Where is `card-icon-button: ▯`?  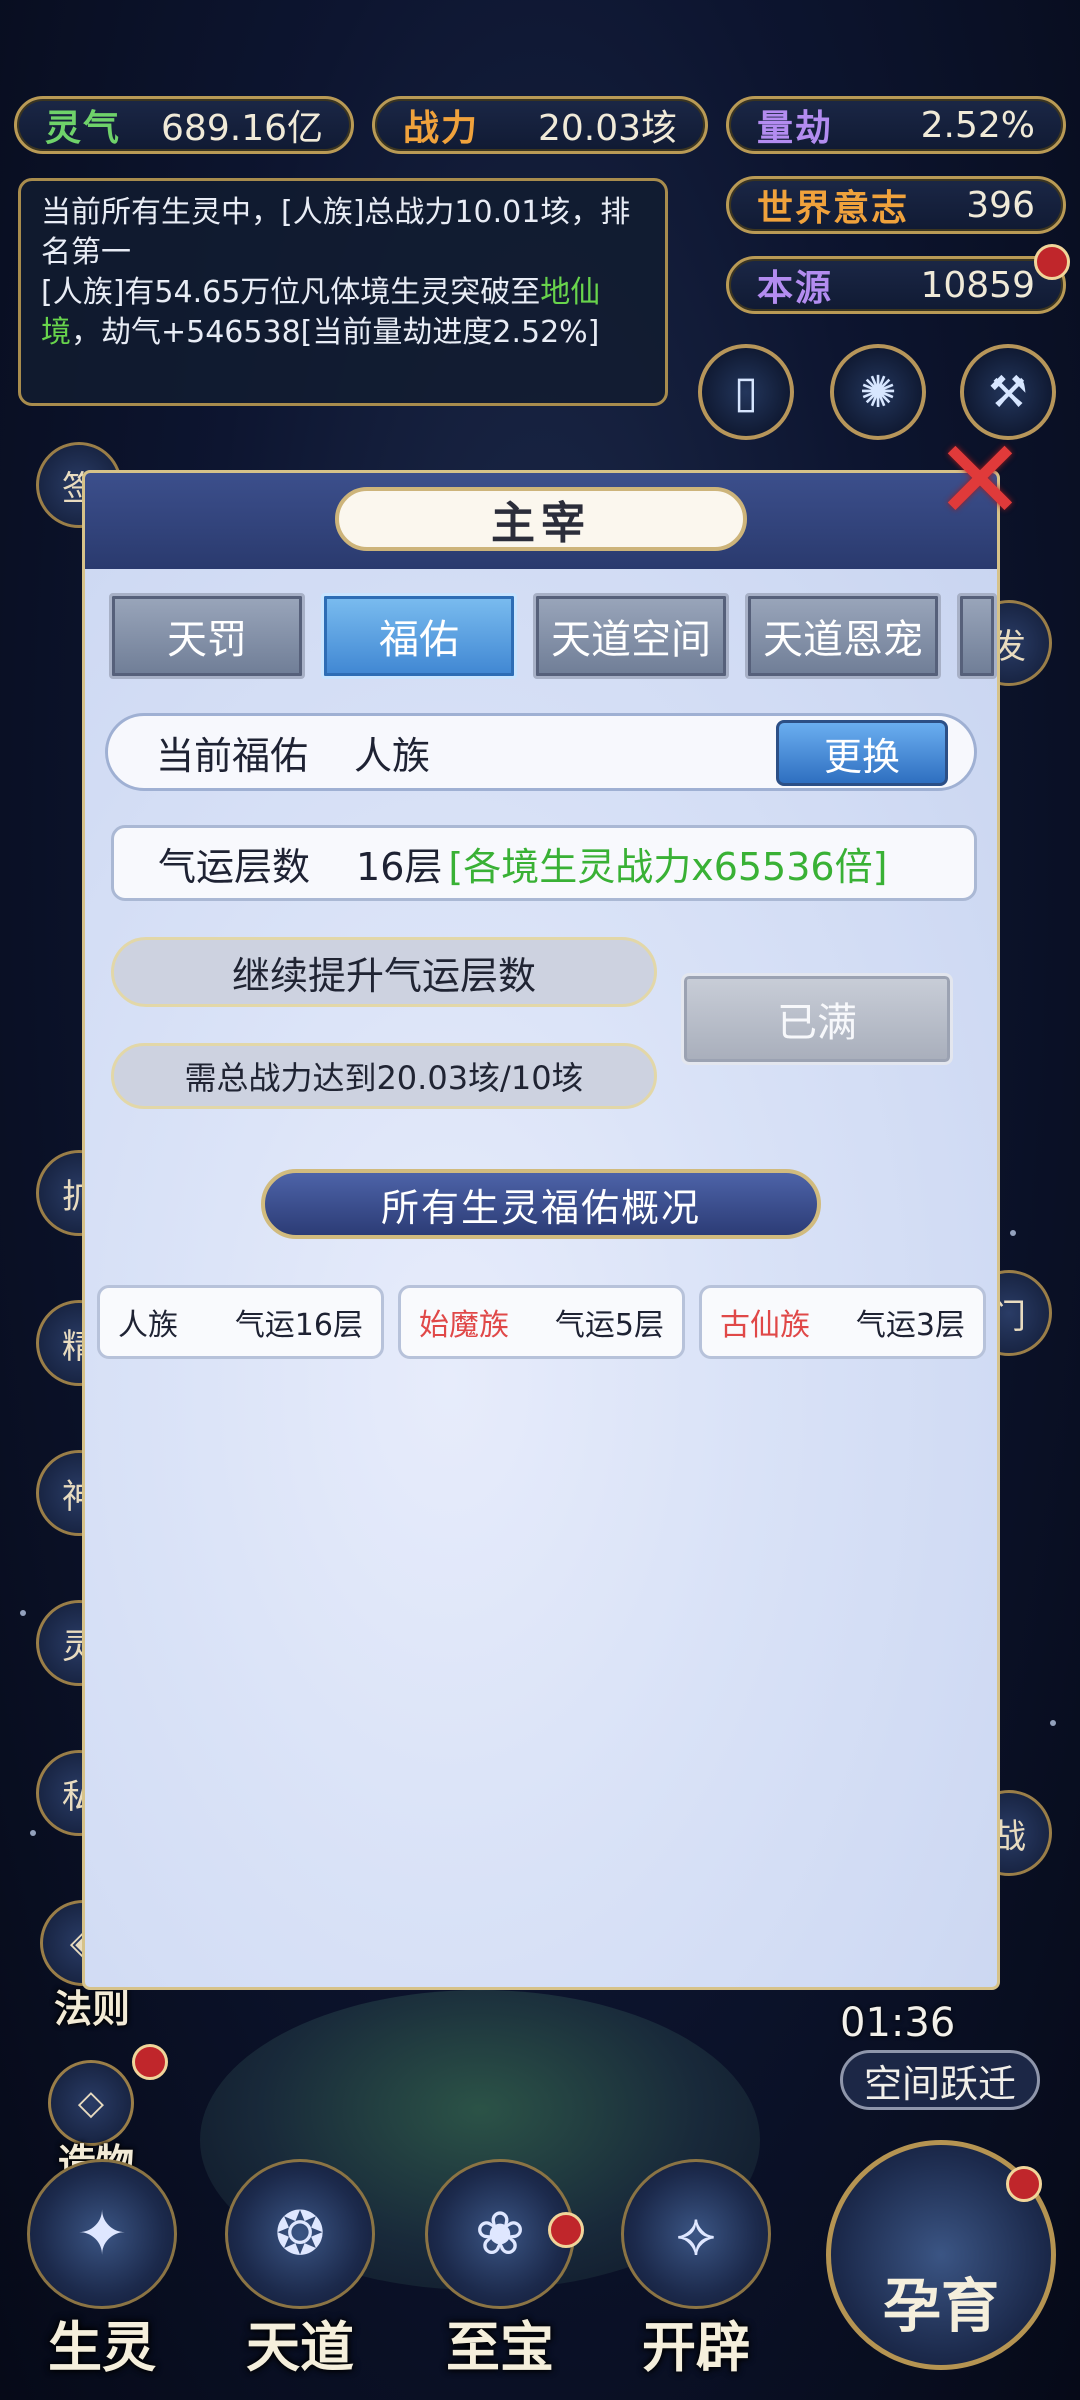
card-icon-button: ▯ is located at coordinates (746, 392).